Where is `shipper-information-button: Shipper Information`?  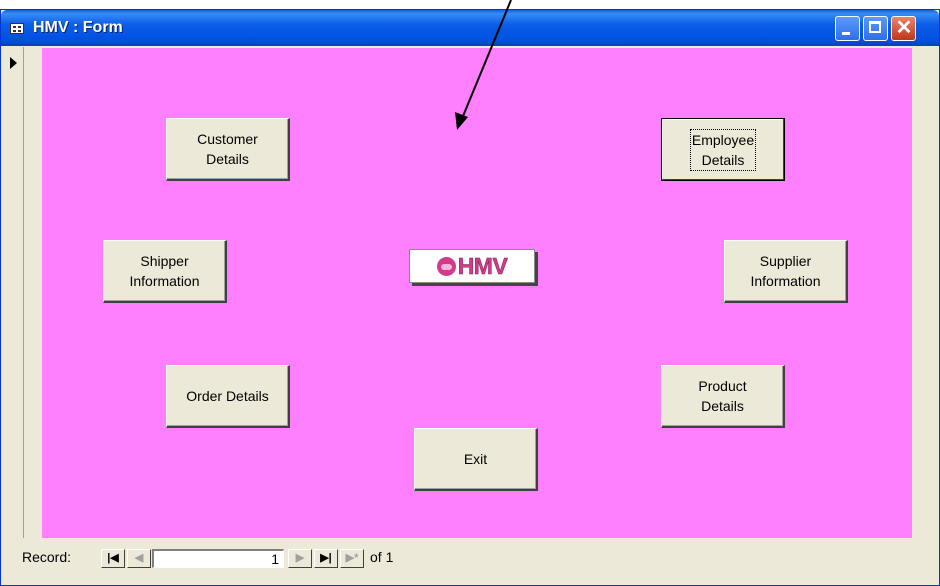 shipper-information-button: Shipper Information is located at coordinates (165, 271).